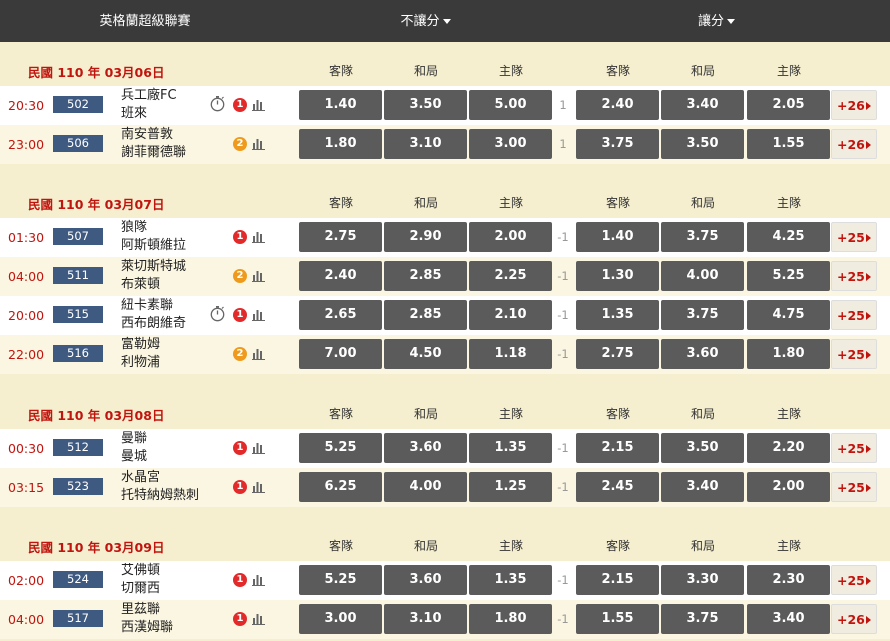 The width and height of the screenshot is (890, 641). Describe the element at coordinates (153, 285) in the screenshot. I see `home-team: 布萊頓` at that location.